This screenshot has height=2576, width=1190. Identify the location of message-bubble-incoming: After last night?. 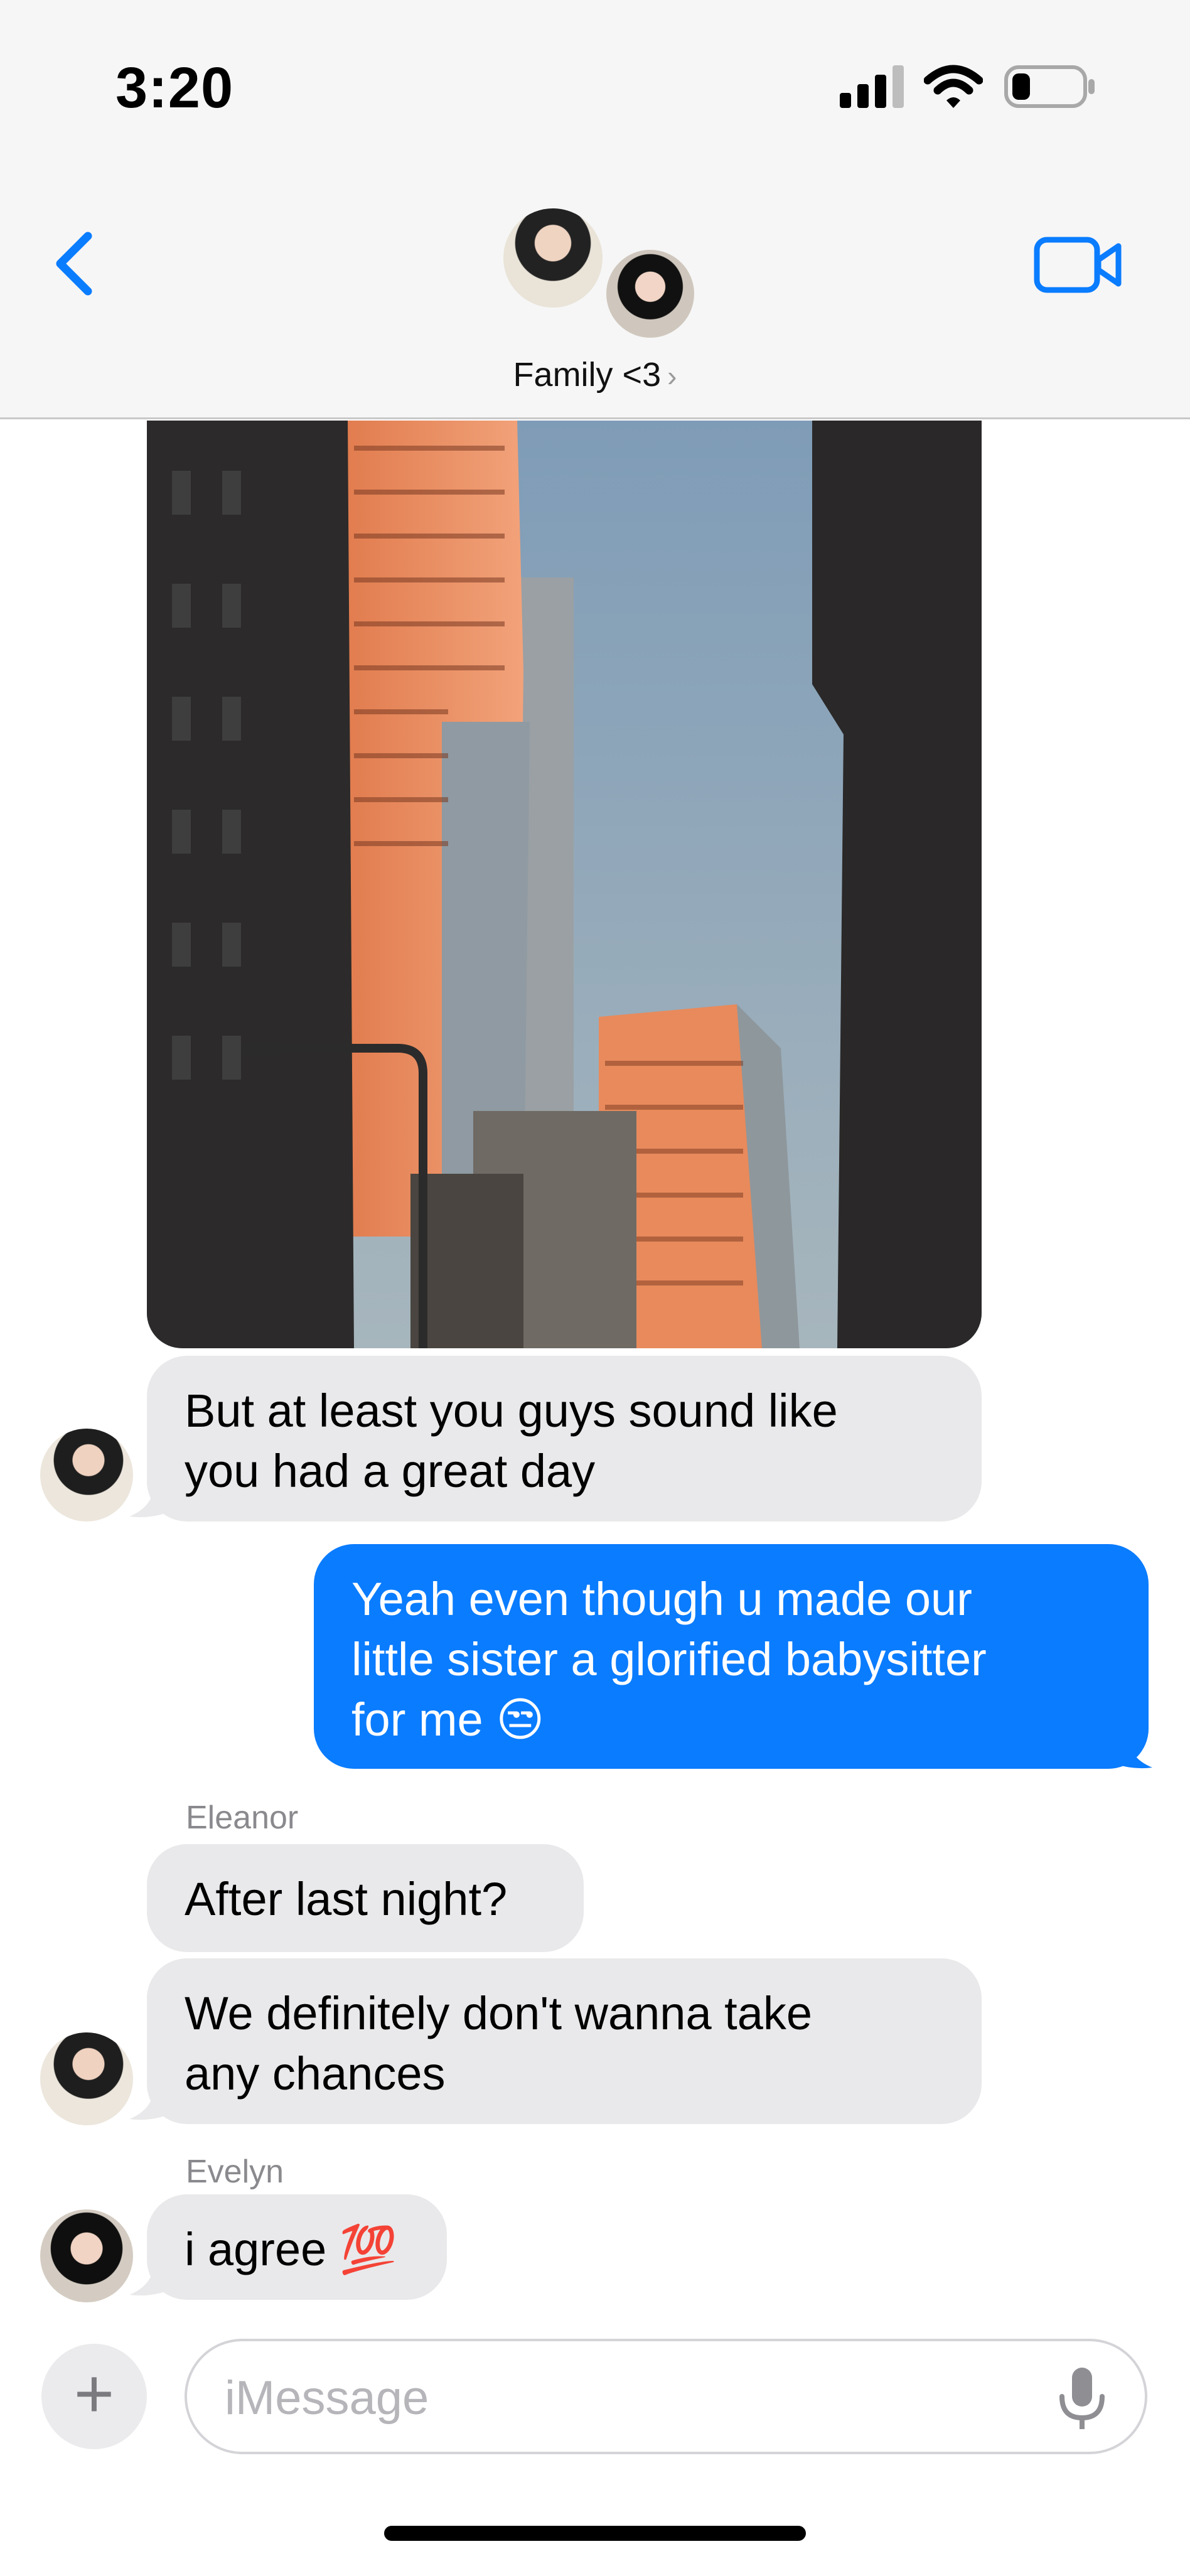
(366, 1898).